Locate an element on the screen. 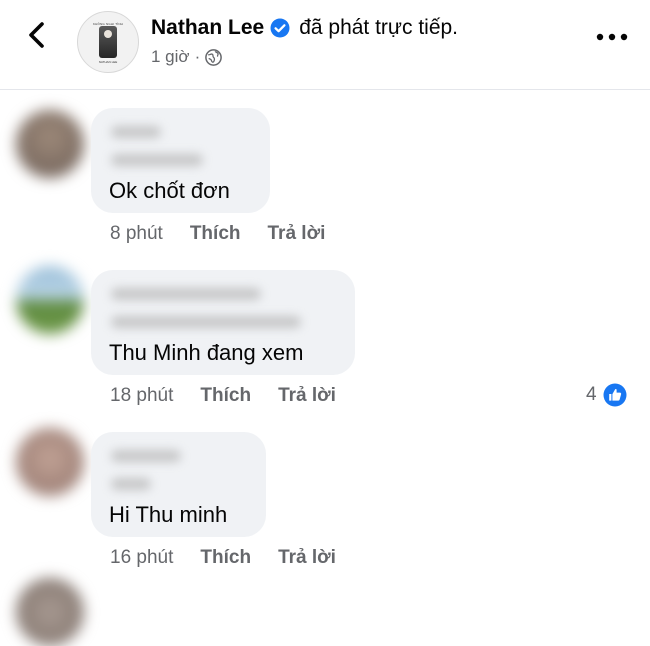 Image resolution: width=650 pixels, height=646 pixels. comment-text: Ok chốt đơn is located at coordinates (169, 190).